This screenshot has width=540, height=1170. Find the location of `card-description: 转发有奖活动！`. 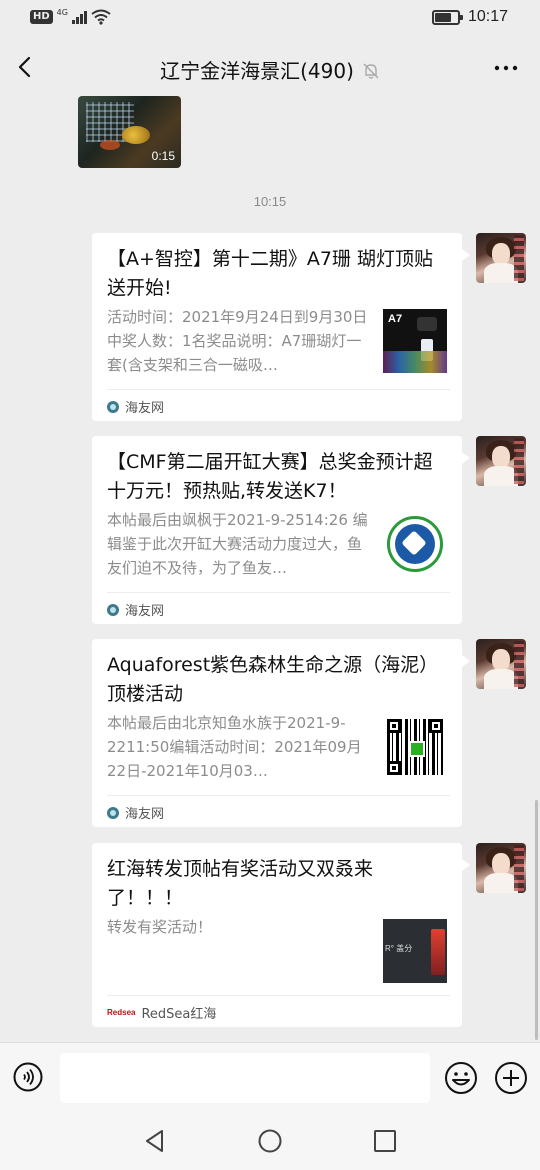

card-description: 转发有奖活动！ is located at coordinates (160, 927).